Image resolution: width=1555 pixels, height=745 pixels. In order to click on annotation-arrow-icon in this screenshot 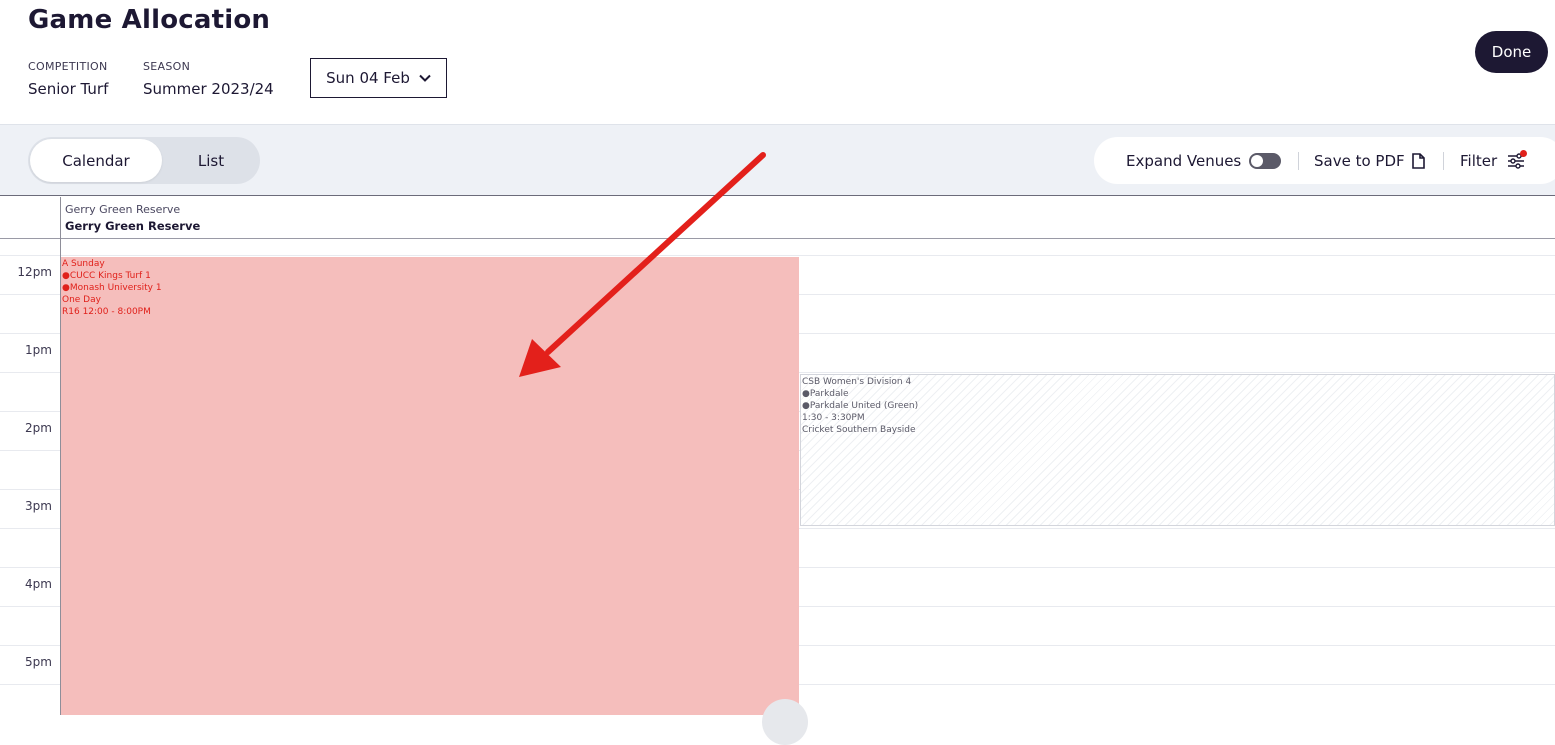, I will do `click(642, 264)`.